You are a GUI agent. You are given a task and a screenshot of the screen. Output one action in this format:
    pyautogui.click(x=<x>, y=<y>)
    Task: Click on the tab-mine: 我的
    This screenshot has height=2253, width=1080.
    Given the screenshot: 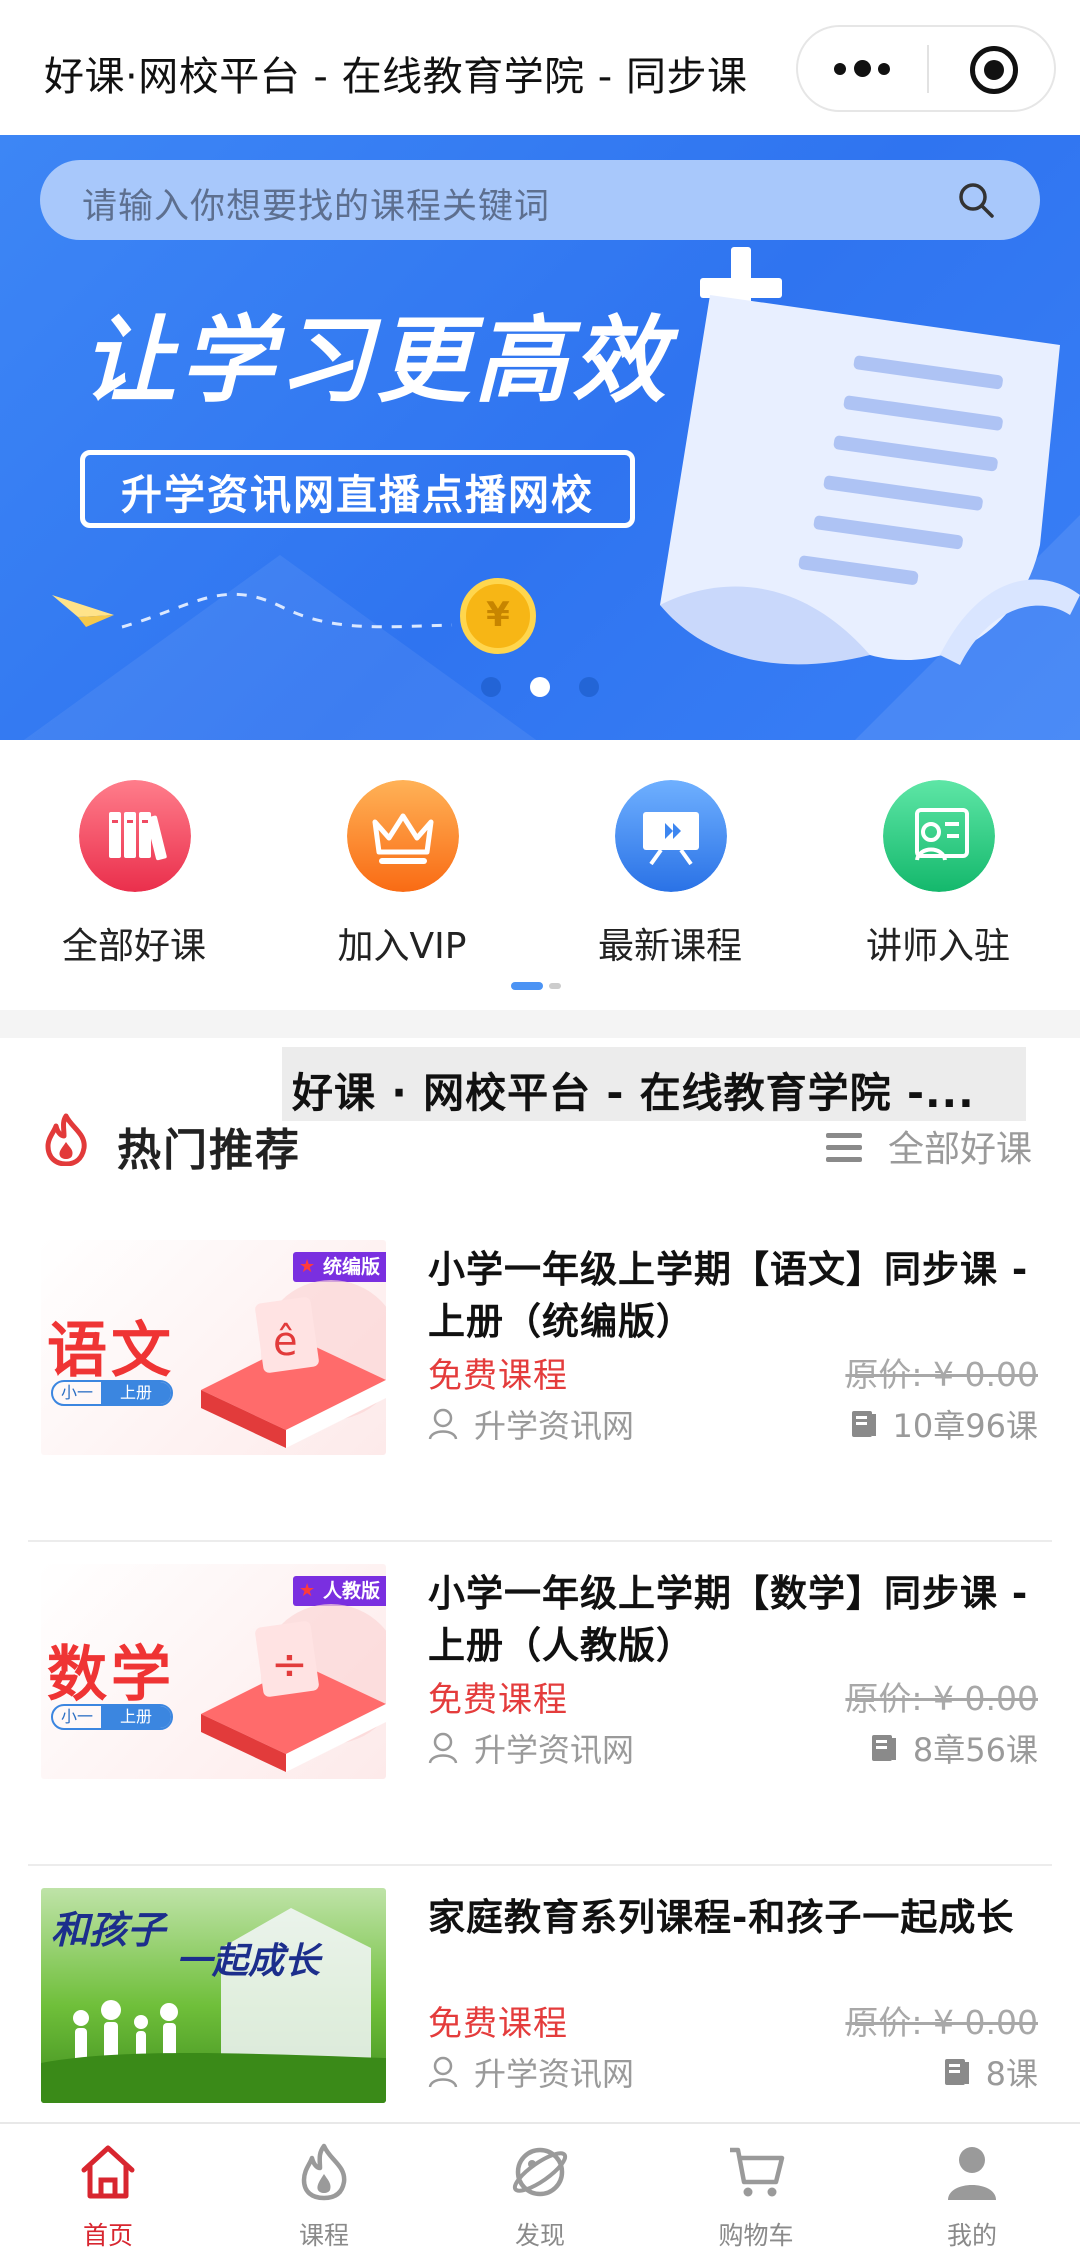 What is the action you would take?
    pyautogui.click(x=972, y=2188)
    